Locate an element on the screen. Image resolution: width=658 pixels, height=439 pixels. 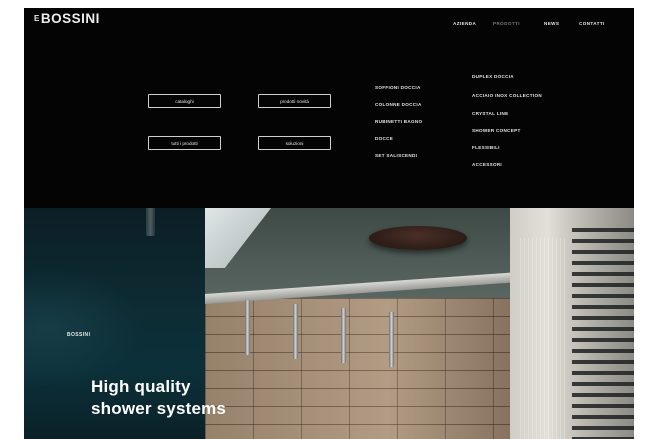
menu-duplex-doccia: DUPLEX DOCCIA is located at coordinates (493, 76).